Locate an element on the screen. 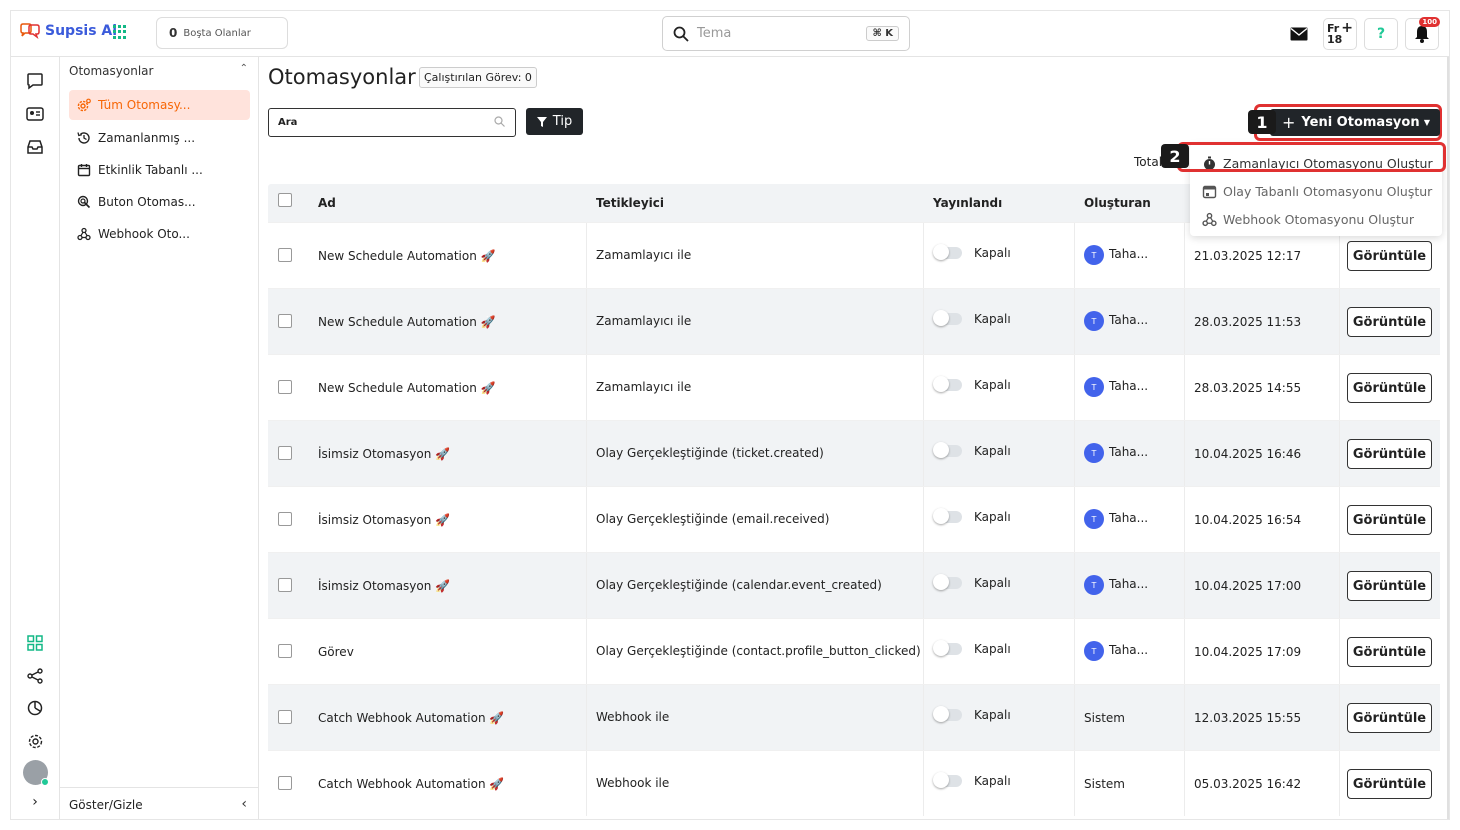 This screenshot has height=830, width=1460. automation-name: Görev is located at coordinates (336, 652).